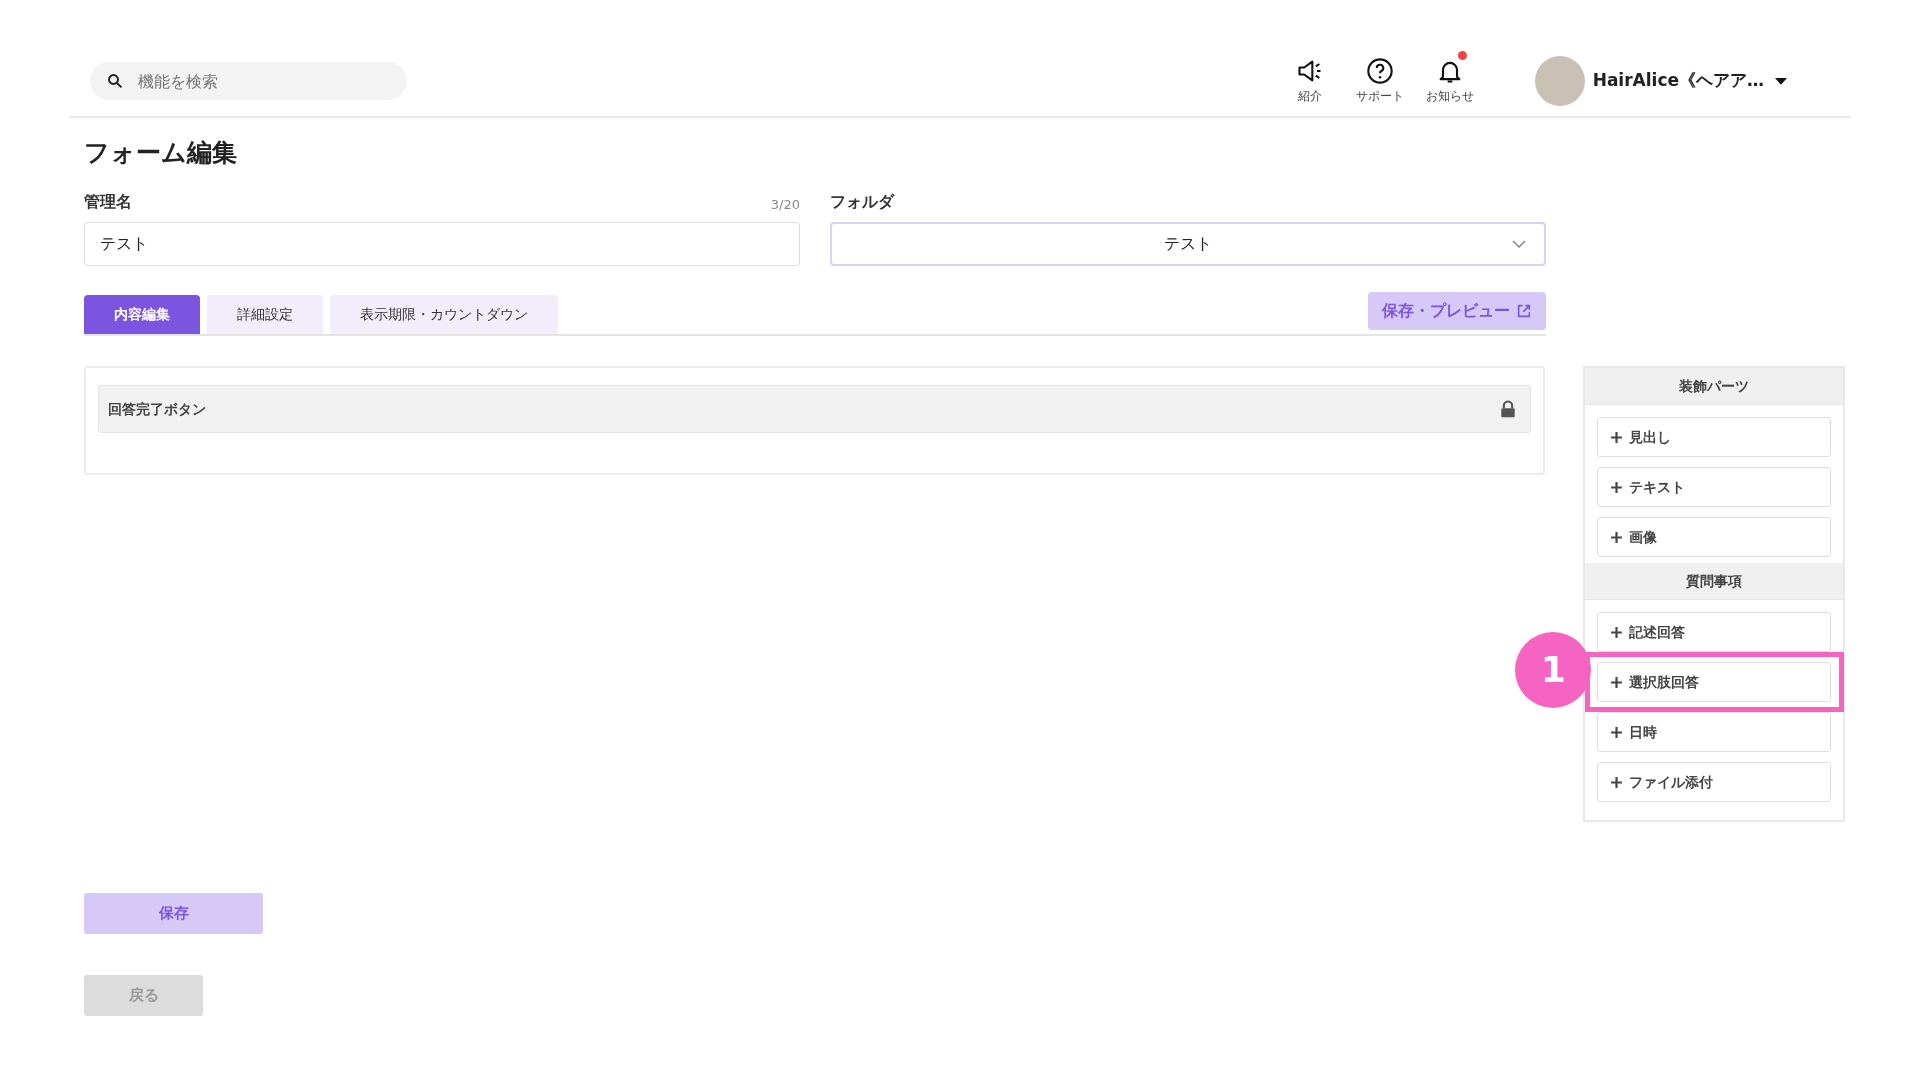 The width and height of the screenshot is (1920, 1080). What do you see at coordinates (1449, 96) in the screenshot?
I see `icon-label: お知らせ` at bounding box center [1449, 96].